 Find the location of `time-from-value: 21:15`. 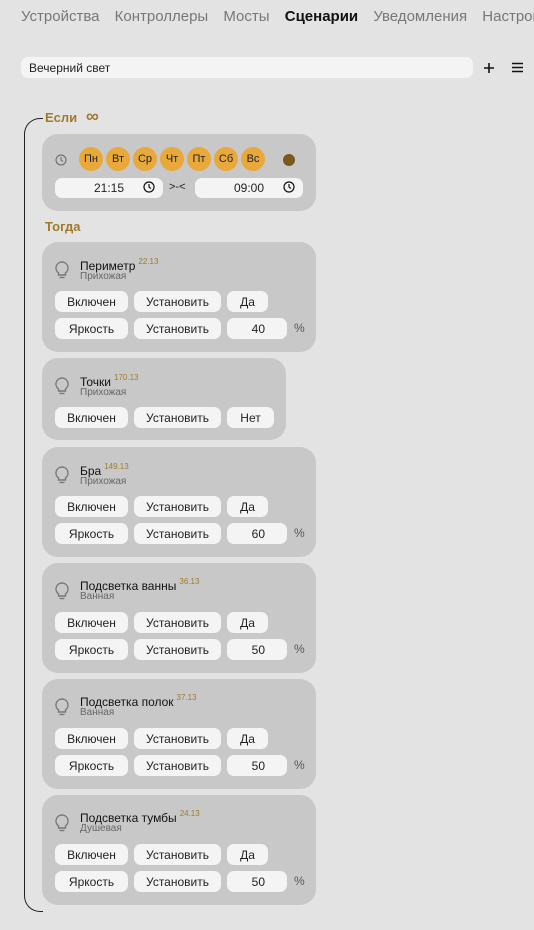

time-from-value: 21:15 is located at coordinates (109, 188).